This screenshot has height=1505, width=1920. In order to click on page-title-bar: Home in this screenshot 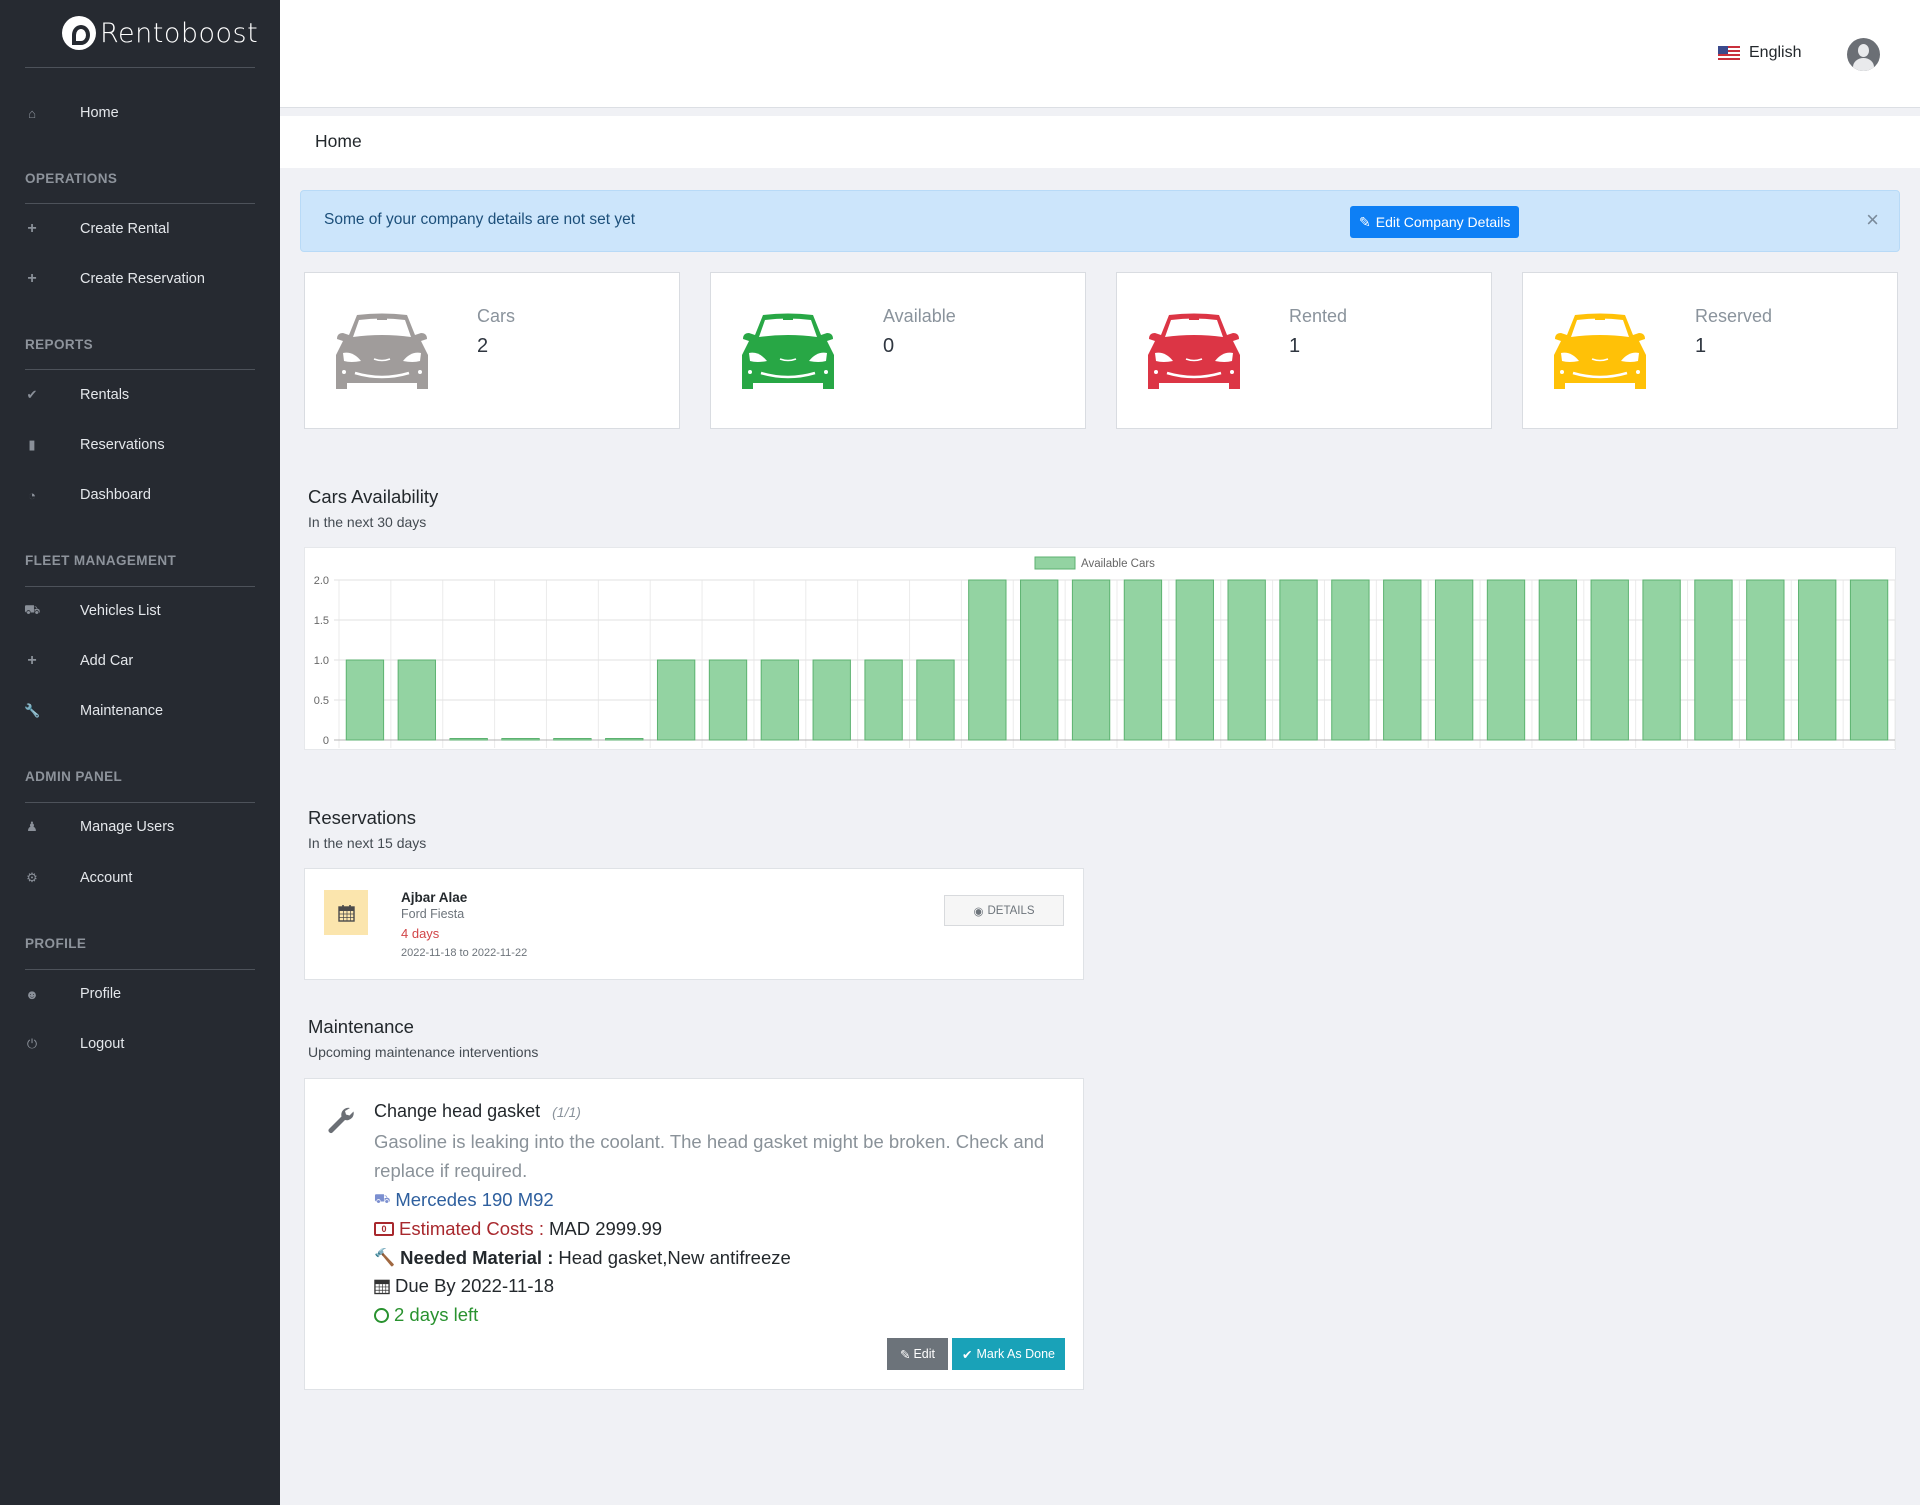, I will do `click(1100, 142)`.